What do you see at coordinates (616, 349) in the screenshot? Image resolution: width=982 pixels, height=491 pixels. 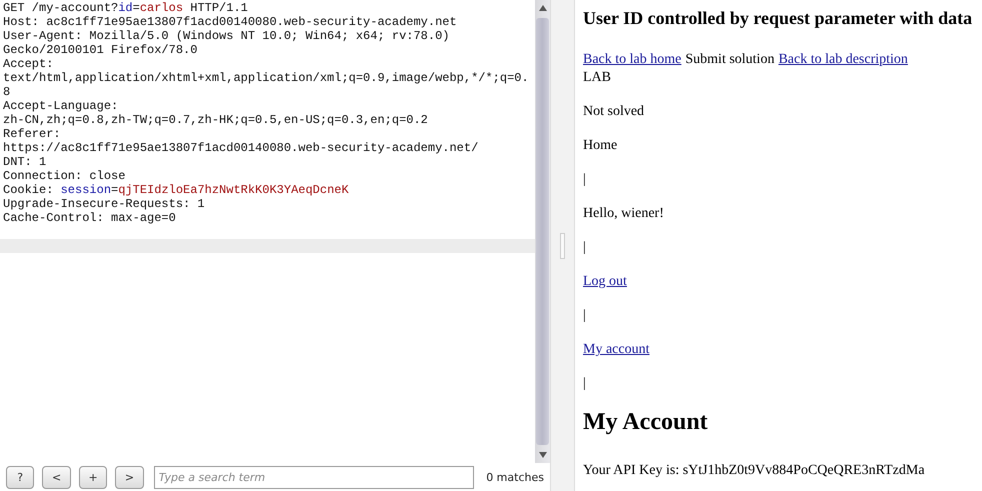 I see `page-link: My account` at bounding box center [616, 349].